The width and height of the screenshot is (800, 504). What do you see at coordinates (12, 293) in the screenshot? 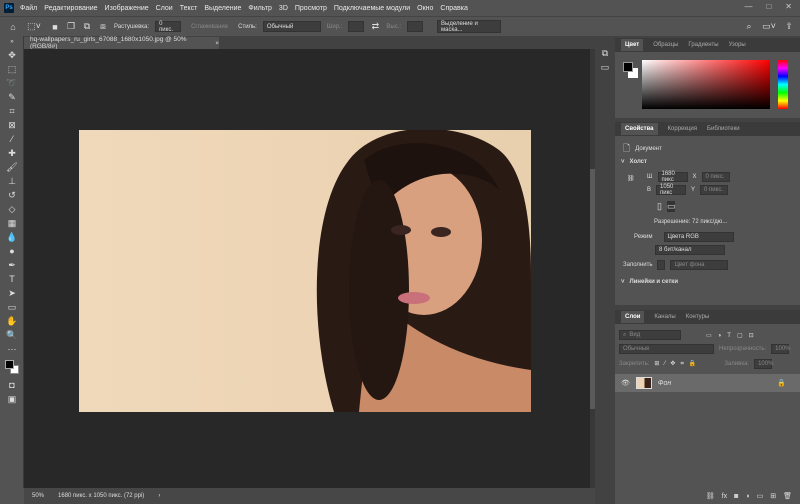
I see `path-select-icon: ➤` at bounding box center [12, 293].